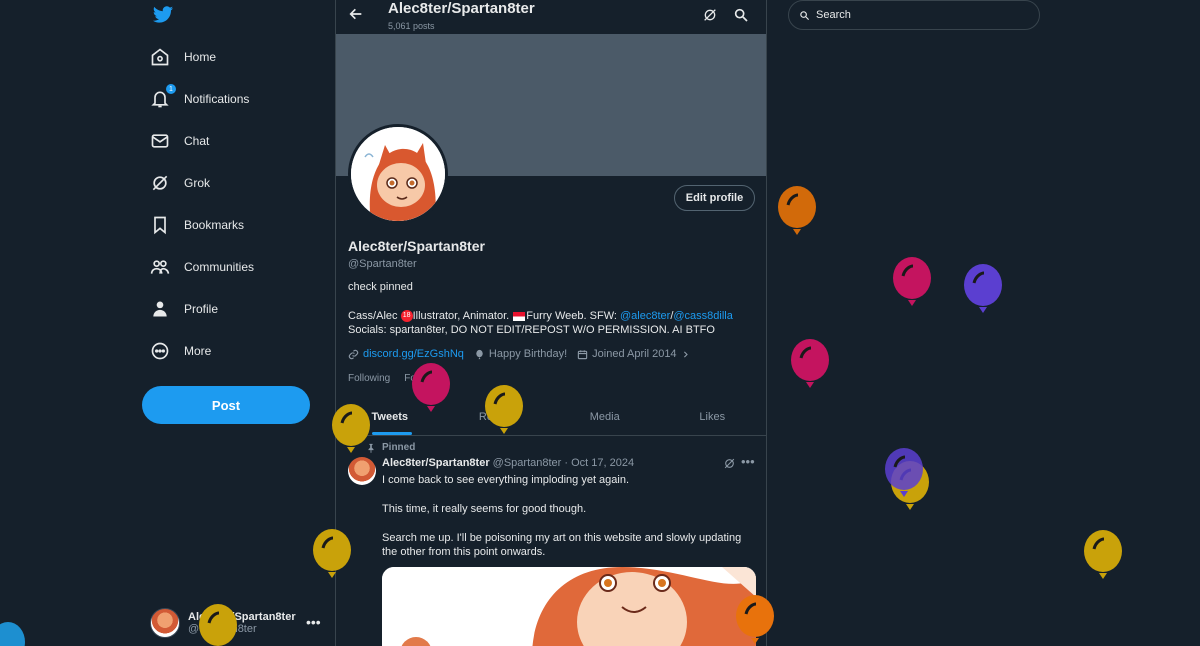  What do you see at coordinates (240, 623) in the screenshot?
I see `account-switcher: Alec8ter/Spartan8ter @Spartan8ter •••` at bounding box center [240, 623].